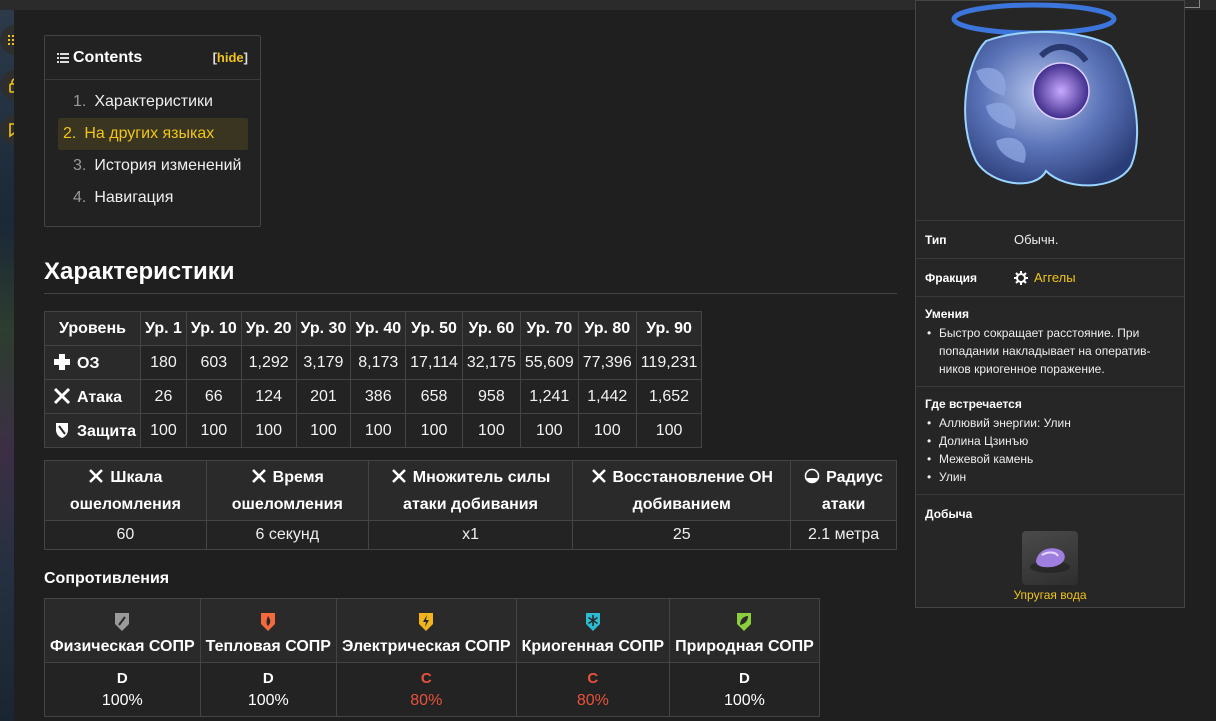 Image resolution: width=1216 pixels, height=721 pixels. What do you see at coordinates (470, 490) in the screenshot?
I see `col-header-finisher-multiplier: Множитель силы атаки добивания` at bounding box center [470, 490].